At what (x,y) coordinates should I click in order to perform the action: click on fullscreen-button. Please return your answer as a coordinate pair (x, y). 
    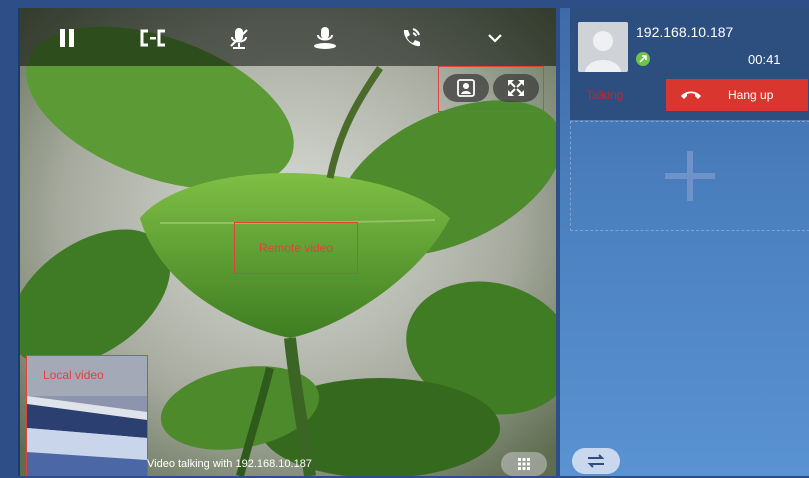
    Looking at the image, I should click on (516, 88).